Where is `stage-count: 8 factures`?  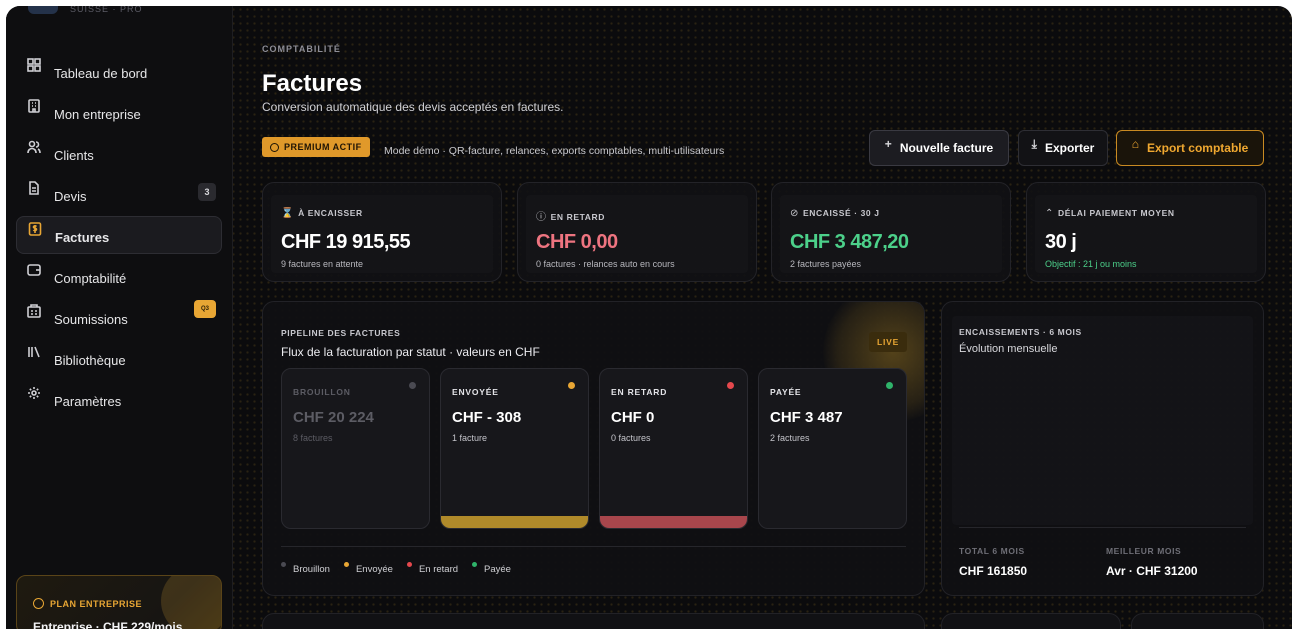 stage-count: 8 factures is located at coordinates (313, 438).